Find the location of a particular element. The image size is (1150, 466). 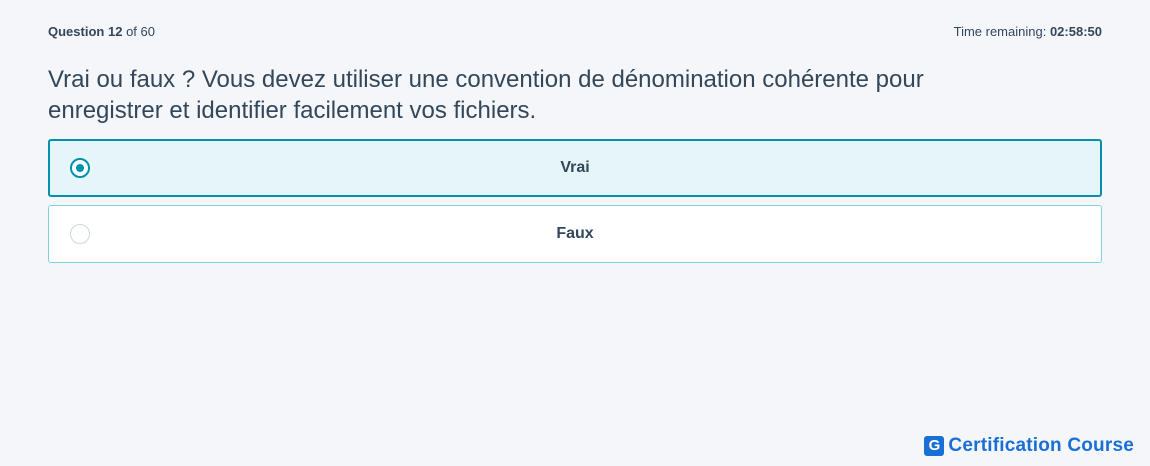

question-label: Question is located at coordinates (76, 31).